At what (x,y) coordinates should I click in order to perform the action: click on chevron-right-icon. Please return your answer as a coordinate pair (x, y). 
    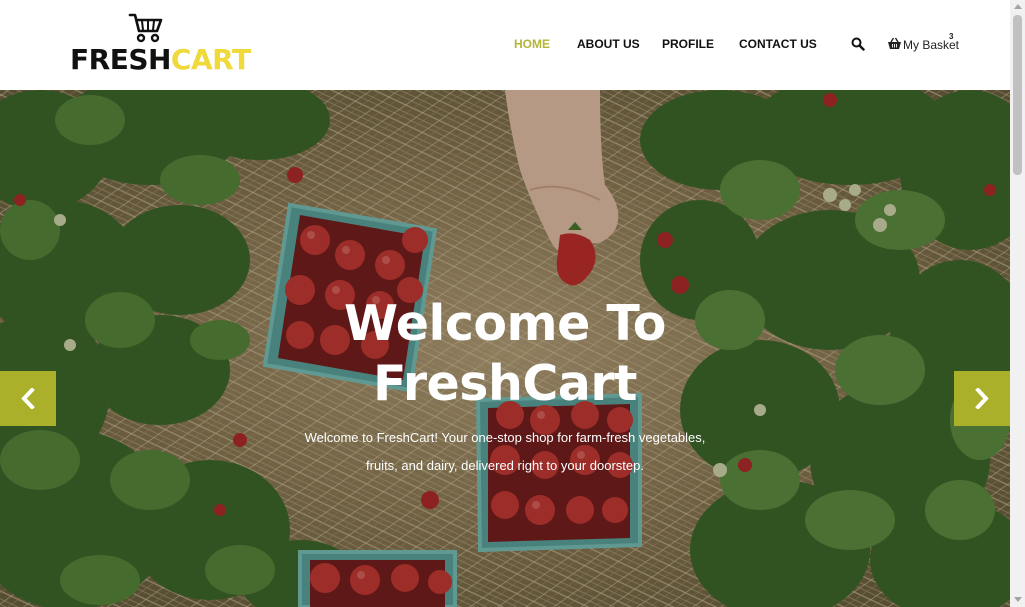
    Looking at the image, I should click on (982, 398).